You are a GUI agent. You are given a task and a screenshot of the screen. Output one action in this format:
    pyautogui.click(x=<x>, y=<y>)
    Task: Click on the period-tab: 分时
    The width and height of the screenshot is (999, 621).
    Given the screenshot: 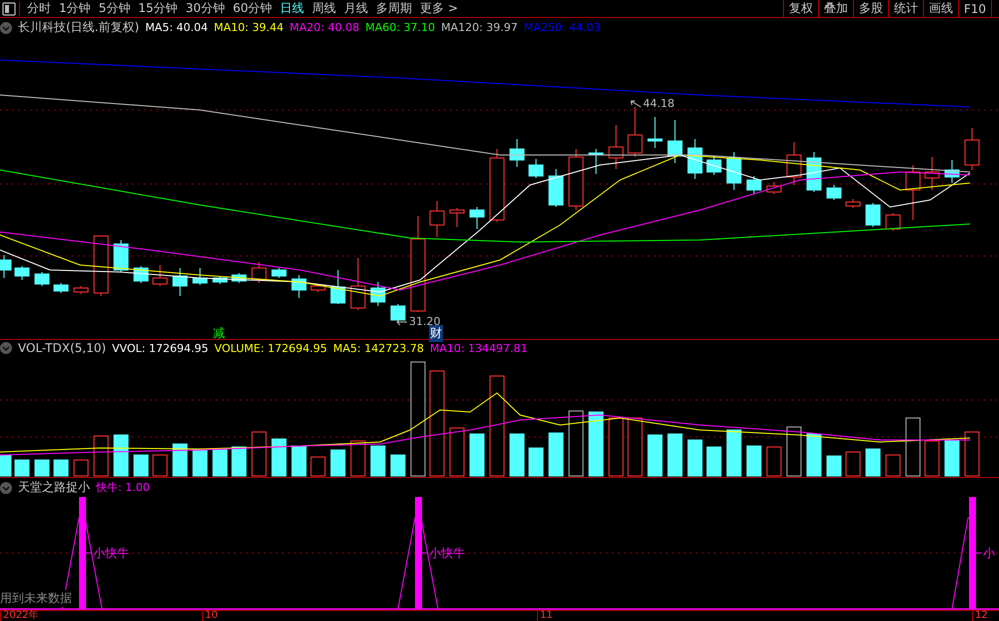 What is the action you would take?
    pyautogui.click(x=39, y=8)
    